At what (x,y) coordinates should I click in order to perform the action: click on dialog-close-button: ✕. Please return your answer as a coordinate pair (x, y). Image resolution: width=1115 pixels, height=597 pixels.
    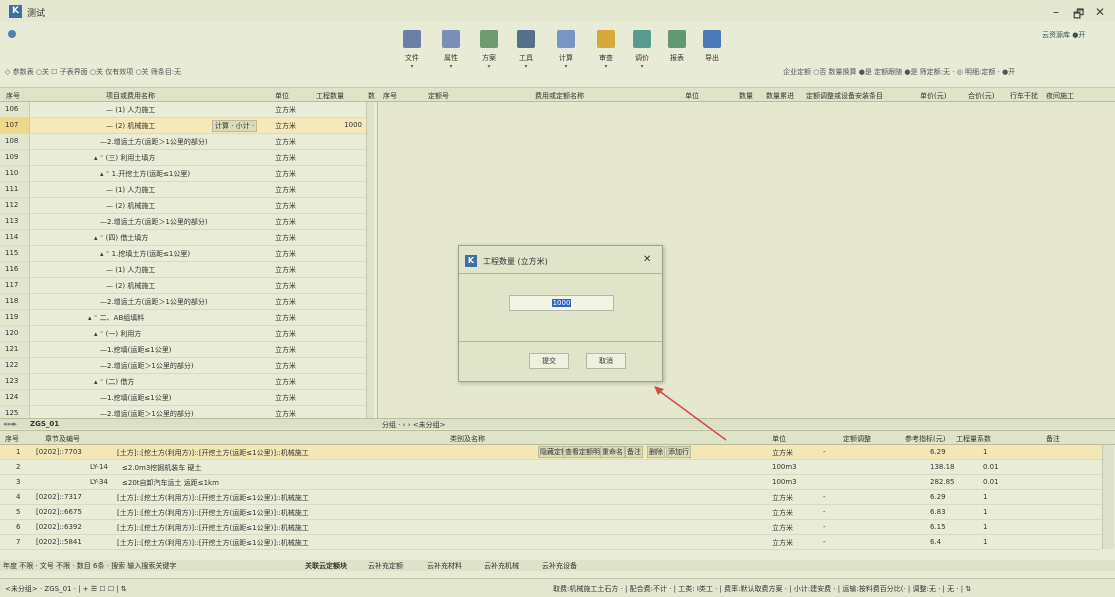
    Looking at the image, I should click on (647, 259).